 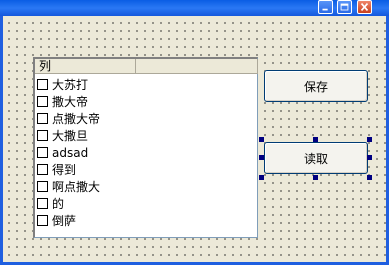 I want to click on list-item: 得到, so click(x=68, y=169).